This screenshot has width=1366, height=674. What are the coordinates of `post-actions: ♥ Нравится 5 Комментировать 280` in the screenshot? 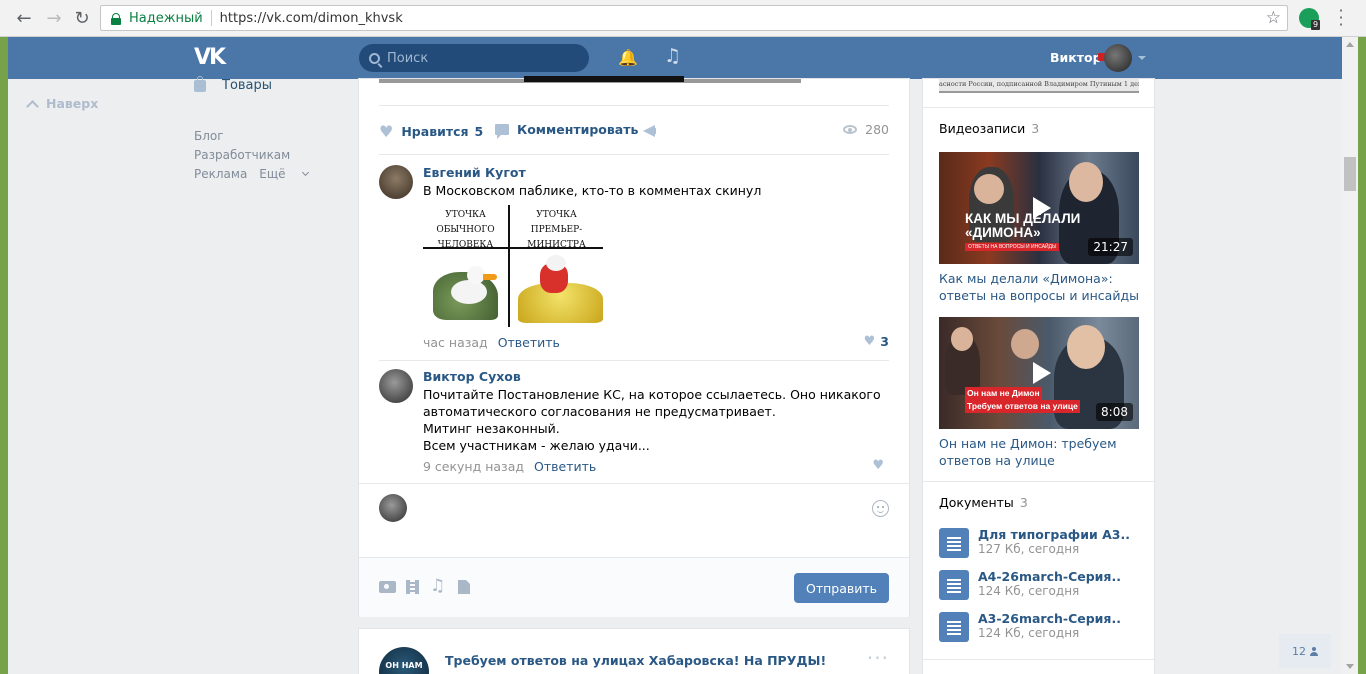 It's located at (634, 130).